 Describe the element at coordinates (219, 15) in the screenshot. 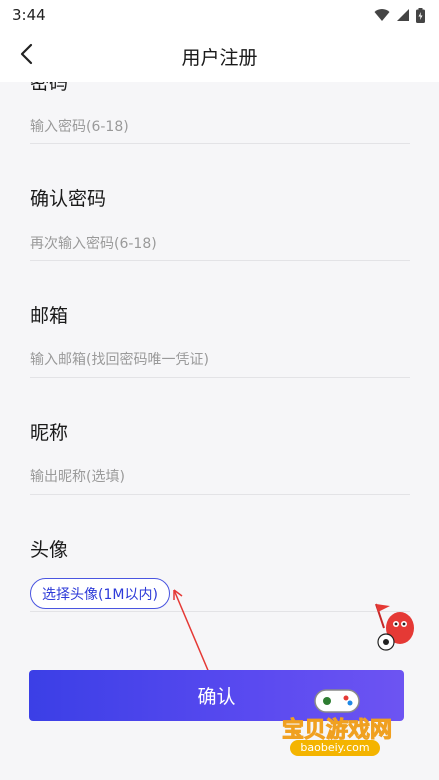

I see `status-bar: 3:44` at that location.